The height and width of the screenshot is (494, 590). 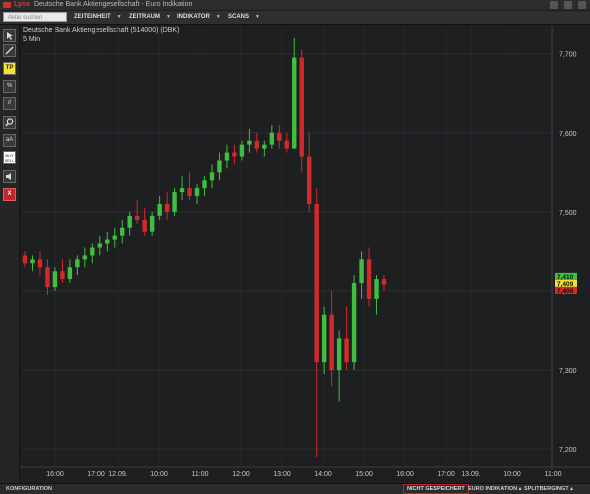 What do you see at coordinates (364, 474) in the screenshot?
I see `x-tick-label: 15:00` at bounding box center [364, 474].